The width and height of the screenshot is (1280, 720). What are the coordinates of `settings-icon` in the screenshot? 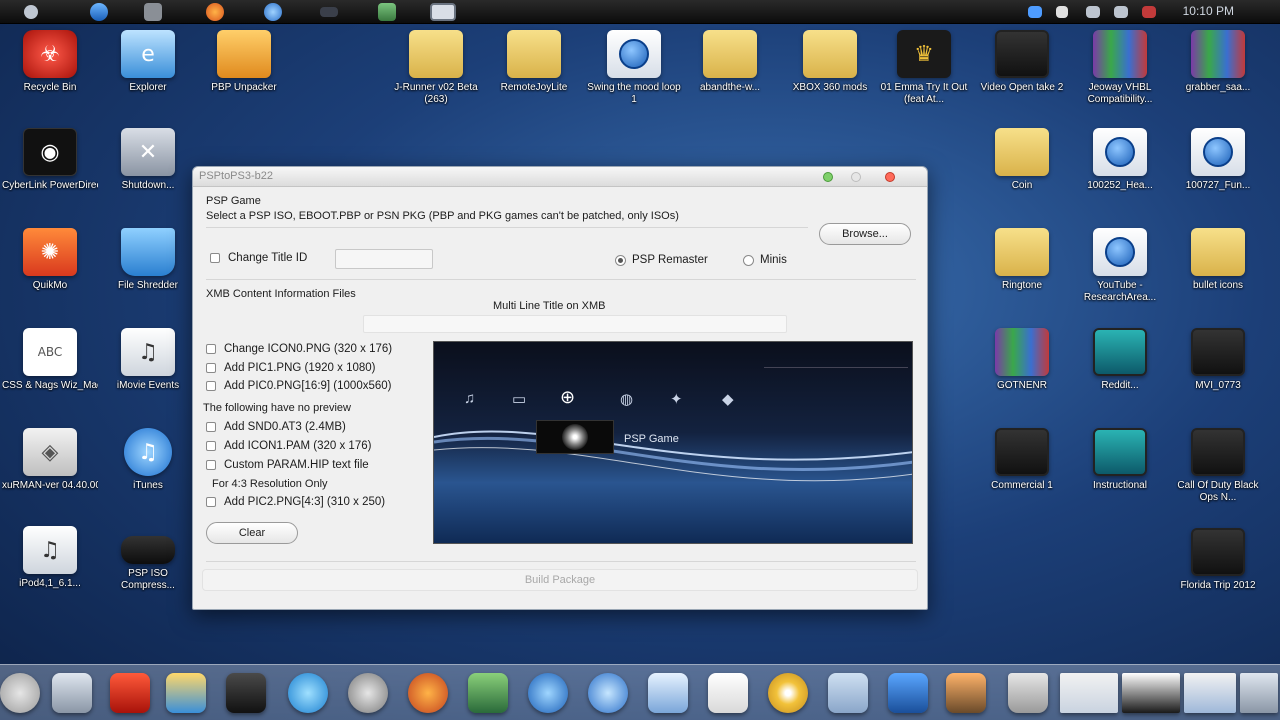 It's located at (368, 693).